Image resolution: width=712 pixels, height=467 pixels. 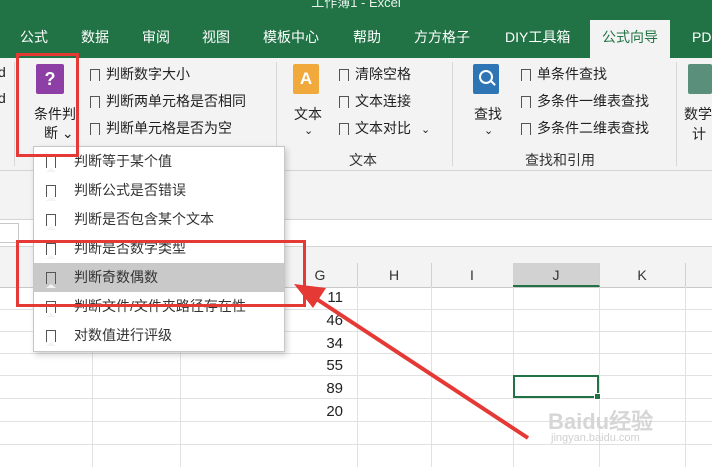 I want to click on annotation-arrow, so click(x=412, y=362).